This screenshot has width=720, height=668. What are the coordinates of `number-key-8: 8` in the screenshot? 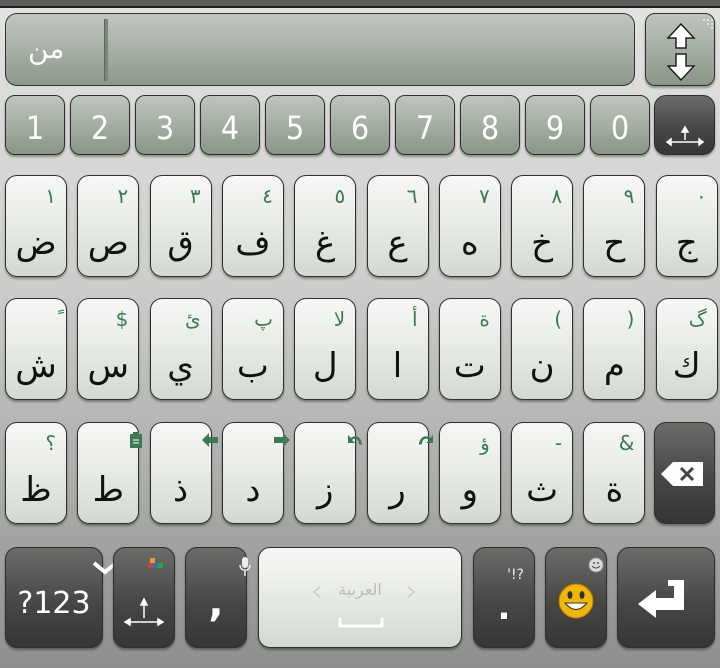 It's located at (490, 125).